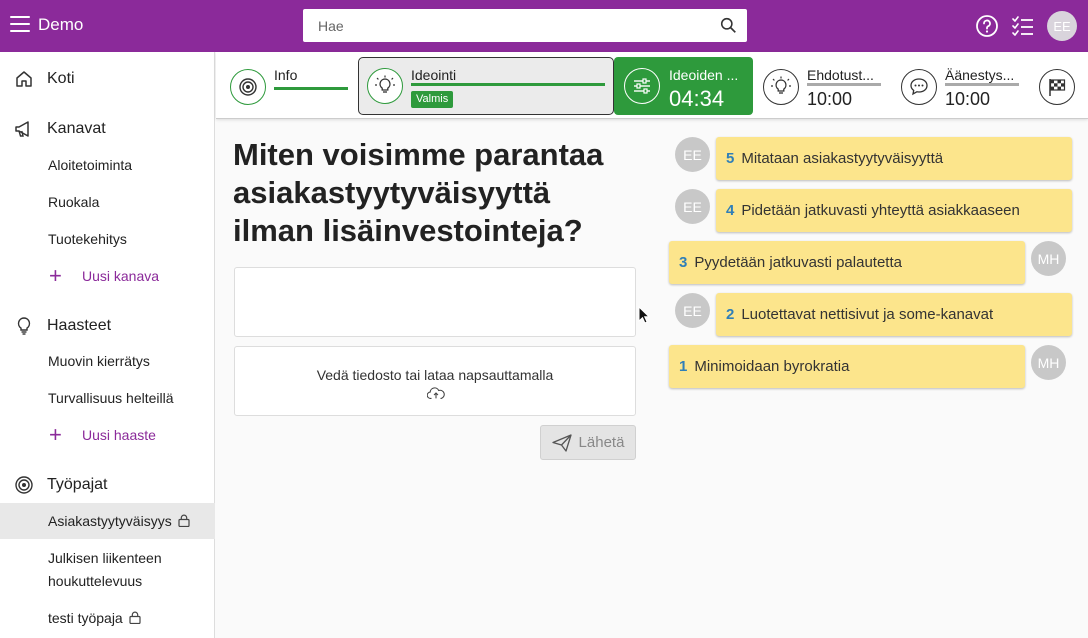 The image size is (1088, 638). I want to click on sidebar-item-challenge: Muovin kierrätys, so click(107, 361).